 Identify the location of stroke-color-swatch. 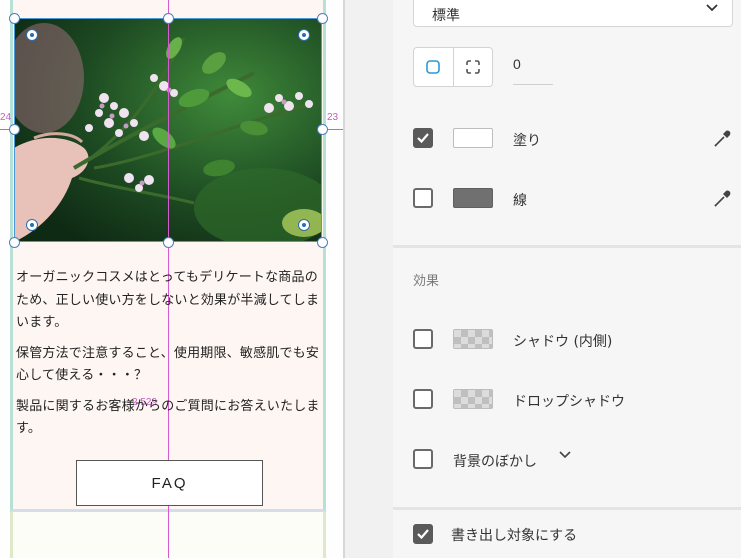
(473, 198).